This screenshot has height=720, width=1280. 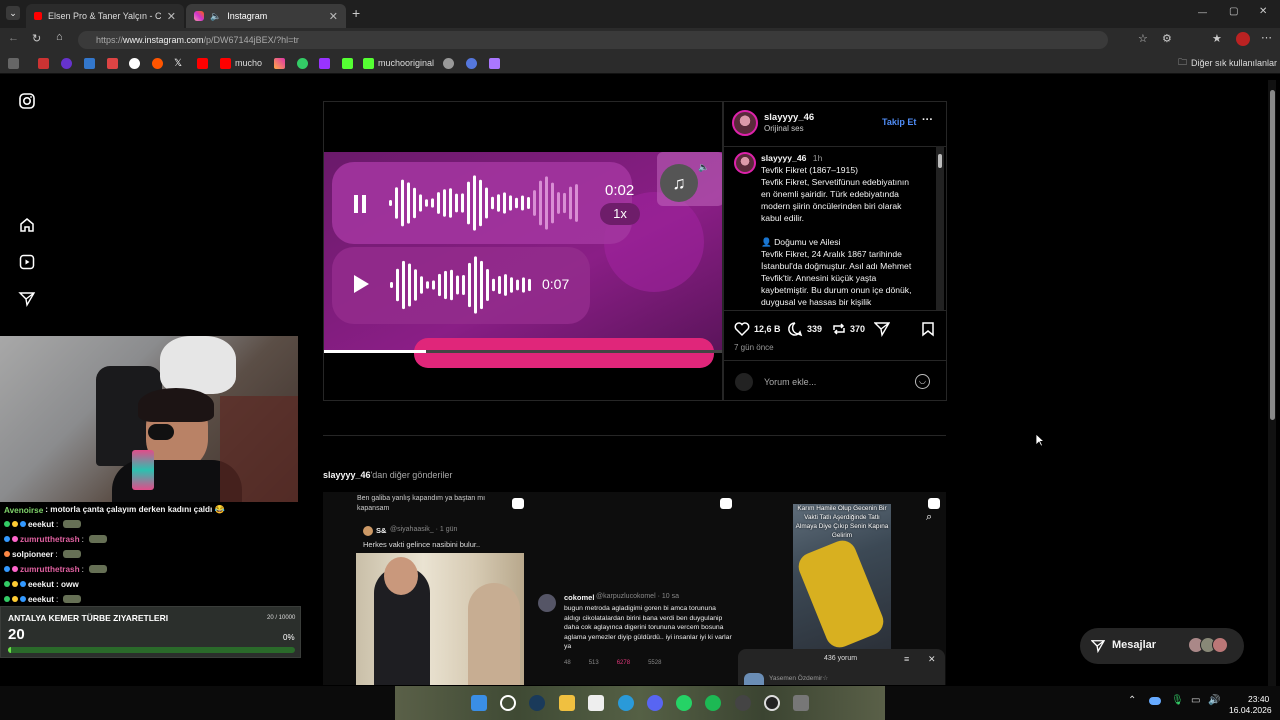 I want to click on filter-icon: ≡, so click(x=906, y=659).